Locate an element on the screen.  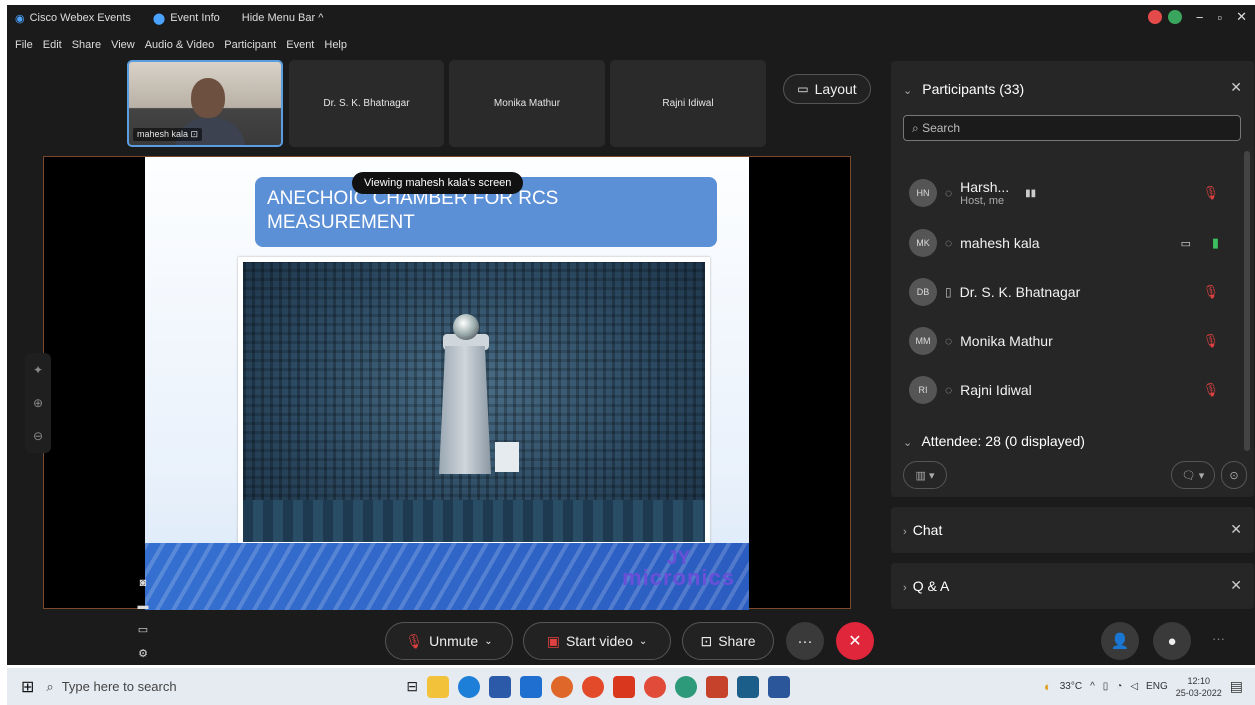
screen-icon: ▭ is located at coordinates (143, 629).